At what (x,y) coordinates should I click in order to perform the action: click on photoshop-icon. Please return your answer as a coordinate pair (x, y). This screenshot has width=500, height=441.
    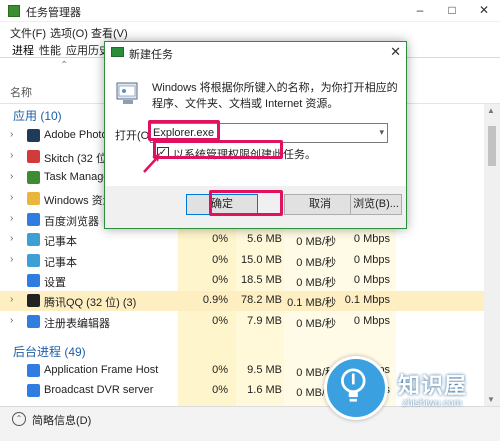
    Looking at the image, I should click on (33, 135).